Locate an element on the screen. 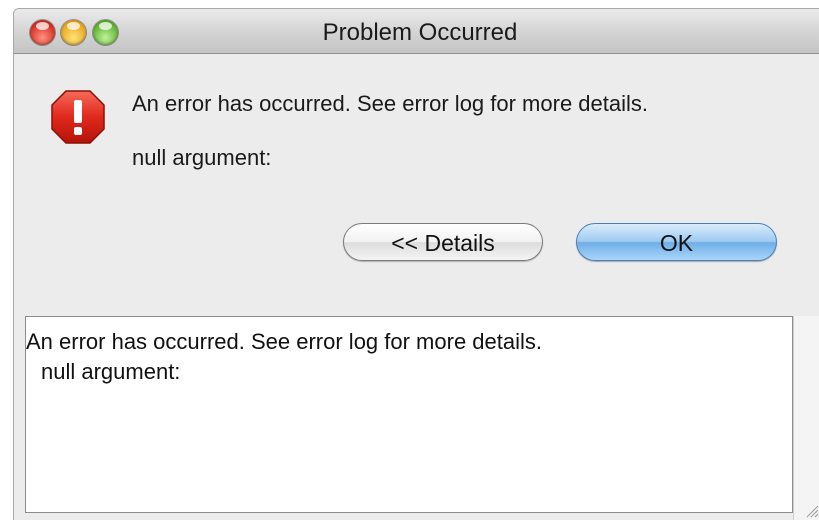 Image resolution: width=819 pixels, height=520 pixels. window-title: Problem Occurred is located at coordinates (420, 32).